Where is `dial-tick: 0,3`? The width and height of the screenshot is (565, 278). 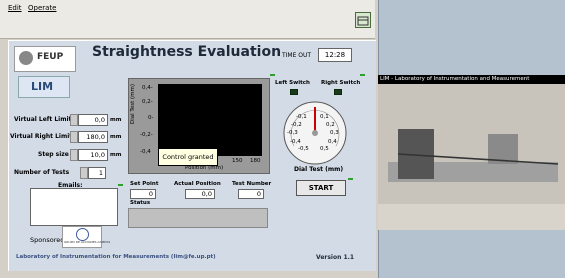
dial-tick: 0,3 is located at coordinates (334, 133).